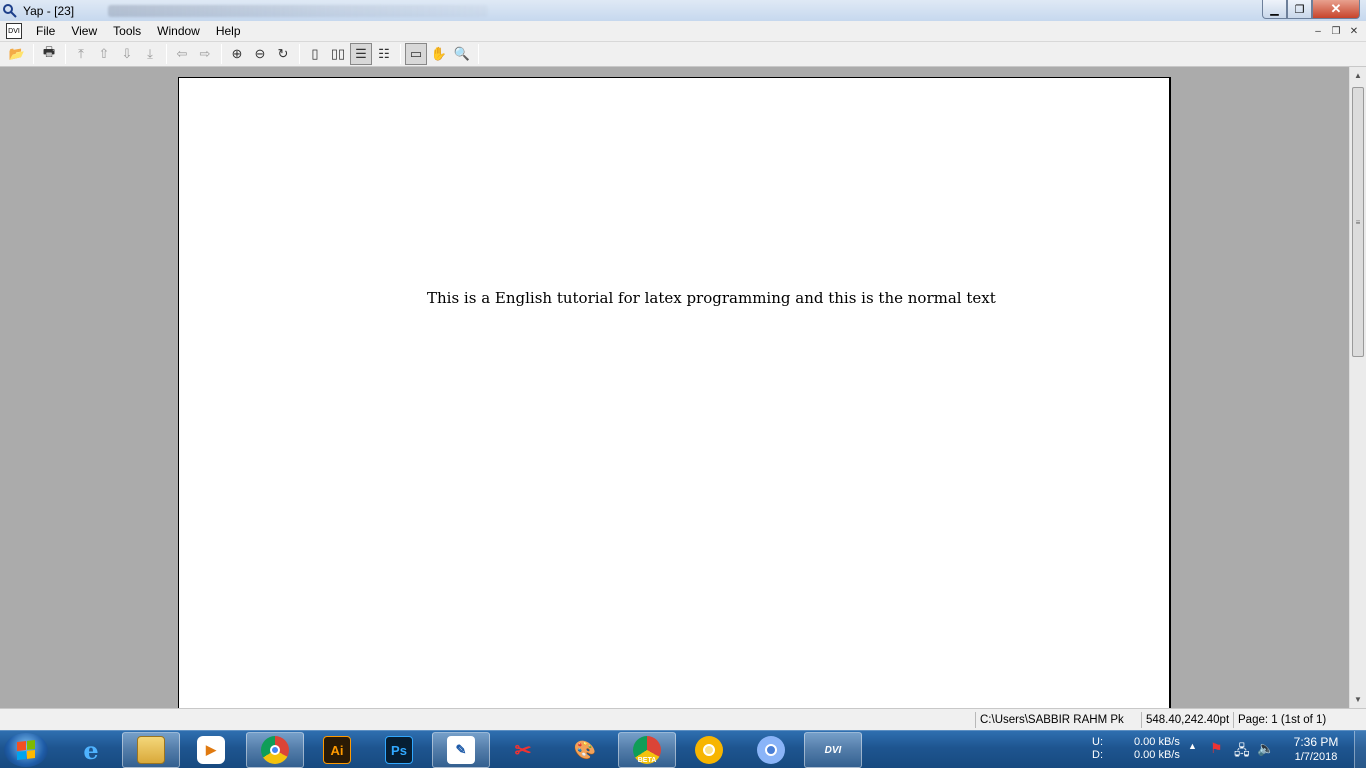 The image size is (1366, 768). What do you see at coordinates (1216, 754) in the screenshot?
I see `action-center-flag-icon: ⚑` at bounding box center [1216, 754].